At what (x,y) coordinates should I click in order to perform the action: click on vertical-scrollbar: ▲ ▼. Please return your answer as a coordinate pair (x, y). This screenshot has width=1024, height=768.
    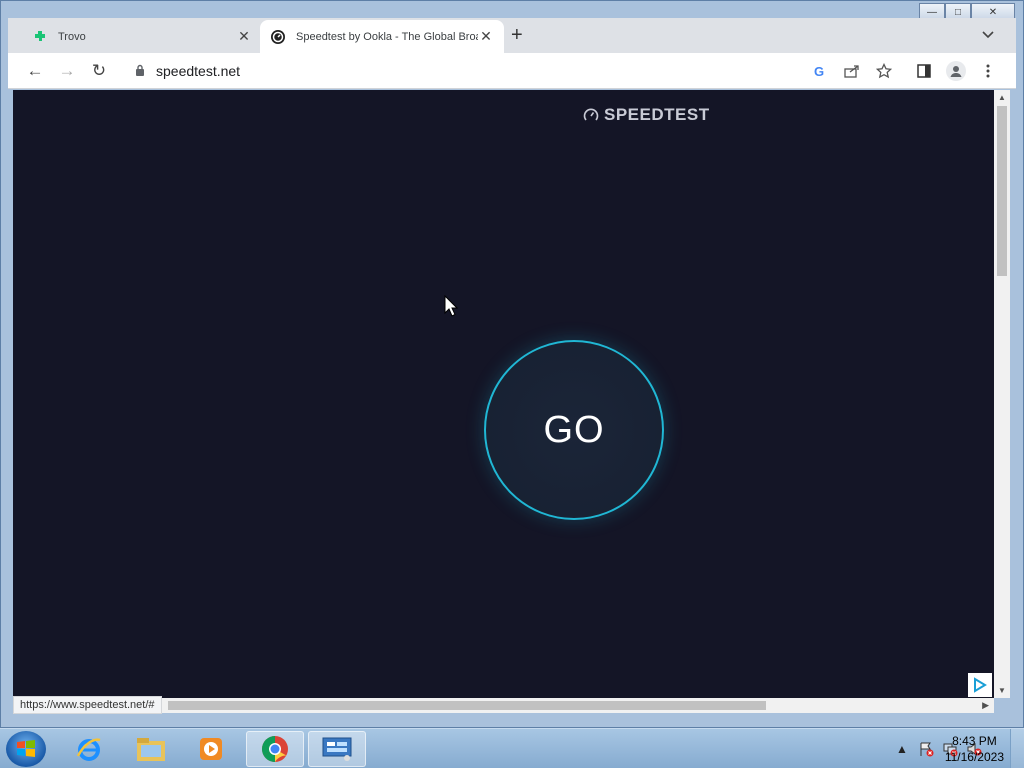
    Looking at the image, I should click on (1002, 394).